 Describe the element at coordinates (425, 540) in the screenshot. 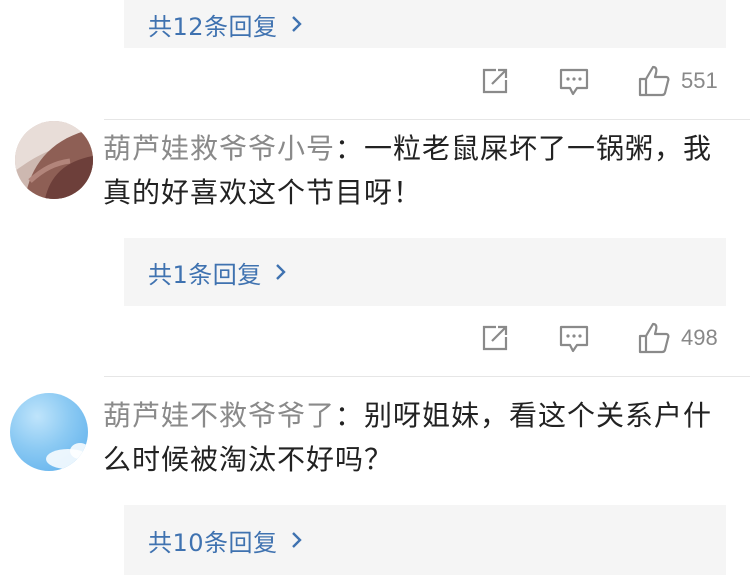

I see `reply-expander: 共10条回复` at that location.